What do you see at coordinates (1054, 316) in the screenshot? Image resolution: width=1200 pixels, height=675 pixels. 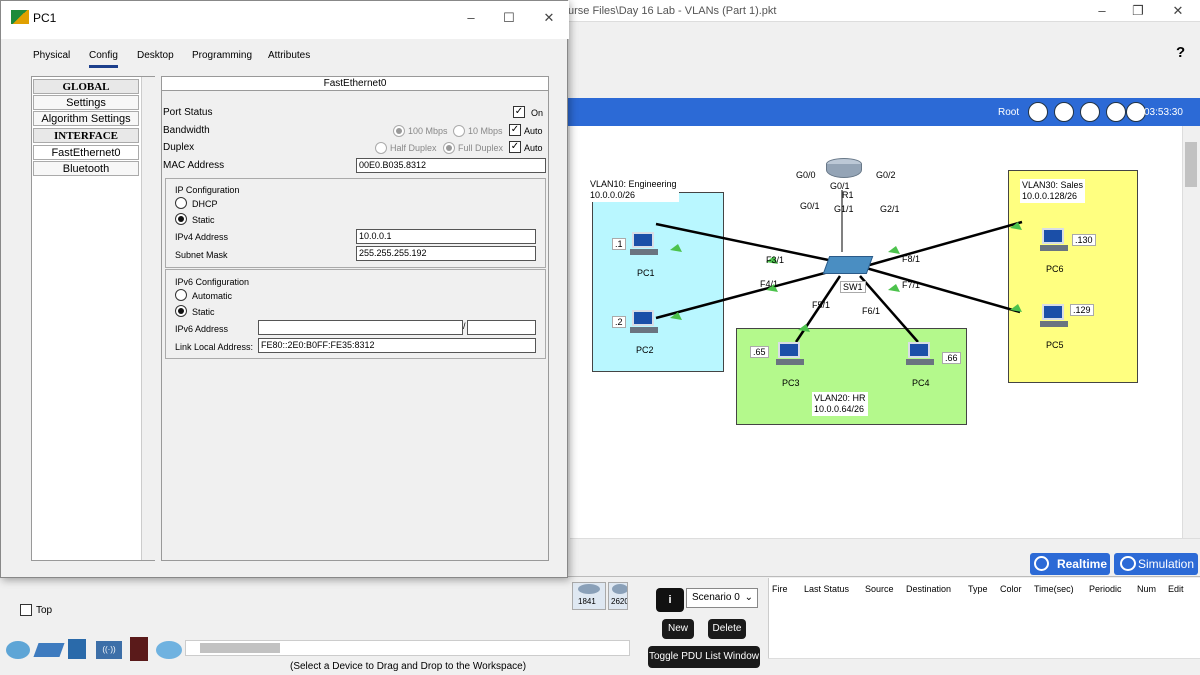 I see `pc5-icon` at bounding box center [1054, 316].